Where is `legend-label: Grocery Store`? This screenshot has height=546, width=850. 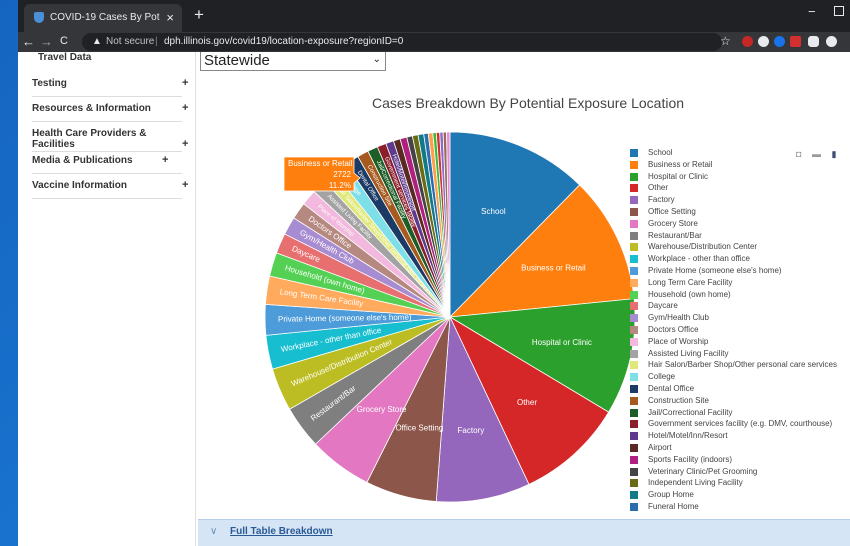 legend-label: Grocery Store is located at coordinates (673, 223).